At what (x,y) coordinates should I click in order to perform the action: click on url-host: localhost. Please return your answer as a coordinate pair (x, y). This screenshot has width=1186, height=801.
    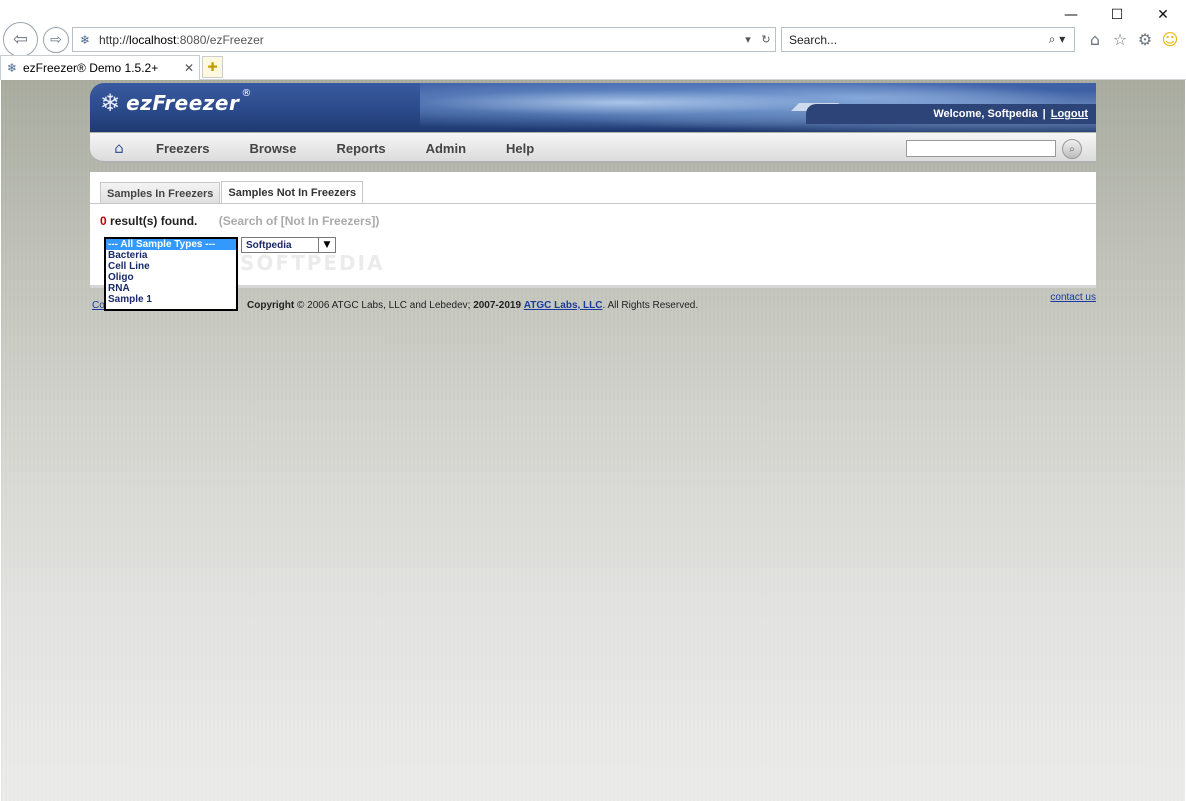
    Looking at the image, I should click on (153, 39).